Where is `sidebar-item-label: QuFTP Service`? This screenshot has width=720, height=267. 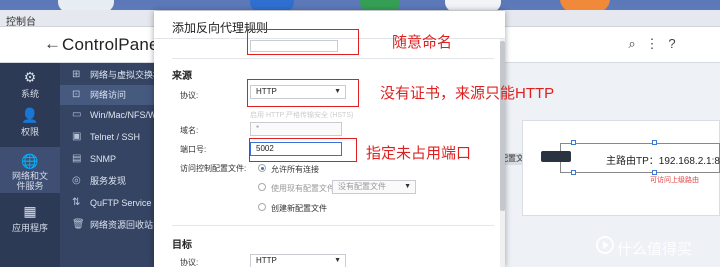 sidebar-item-label: QuFTP Service is located at coordinates (121, 203).